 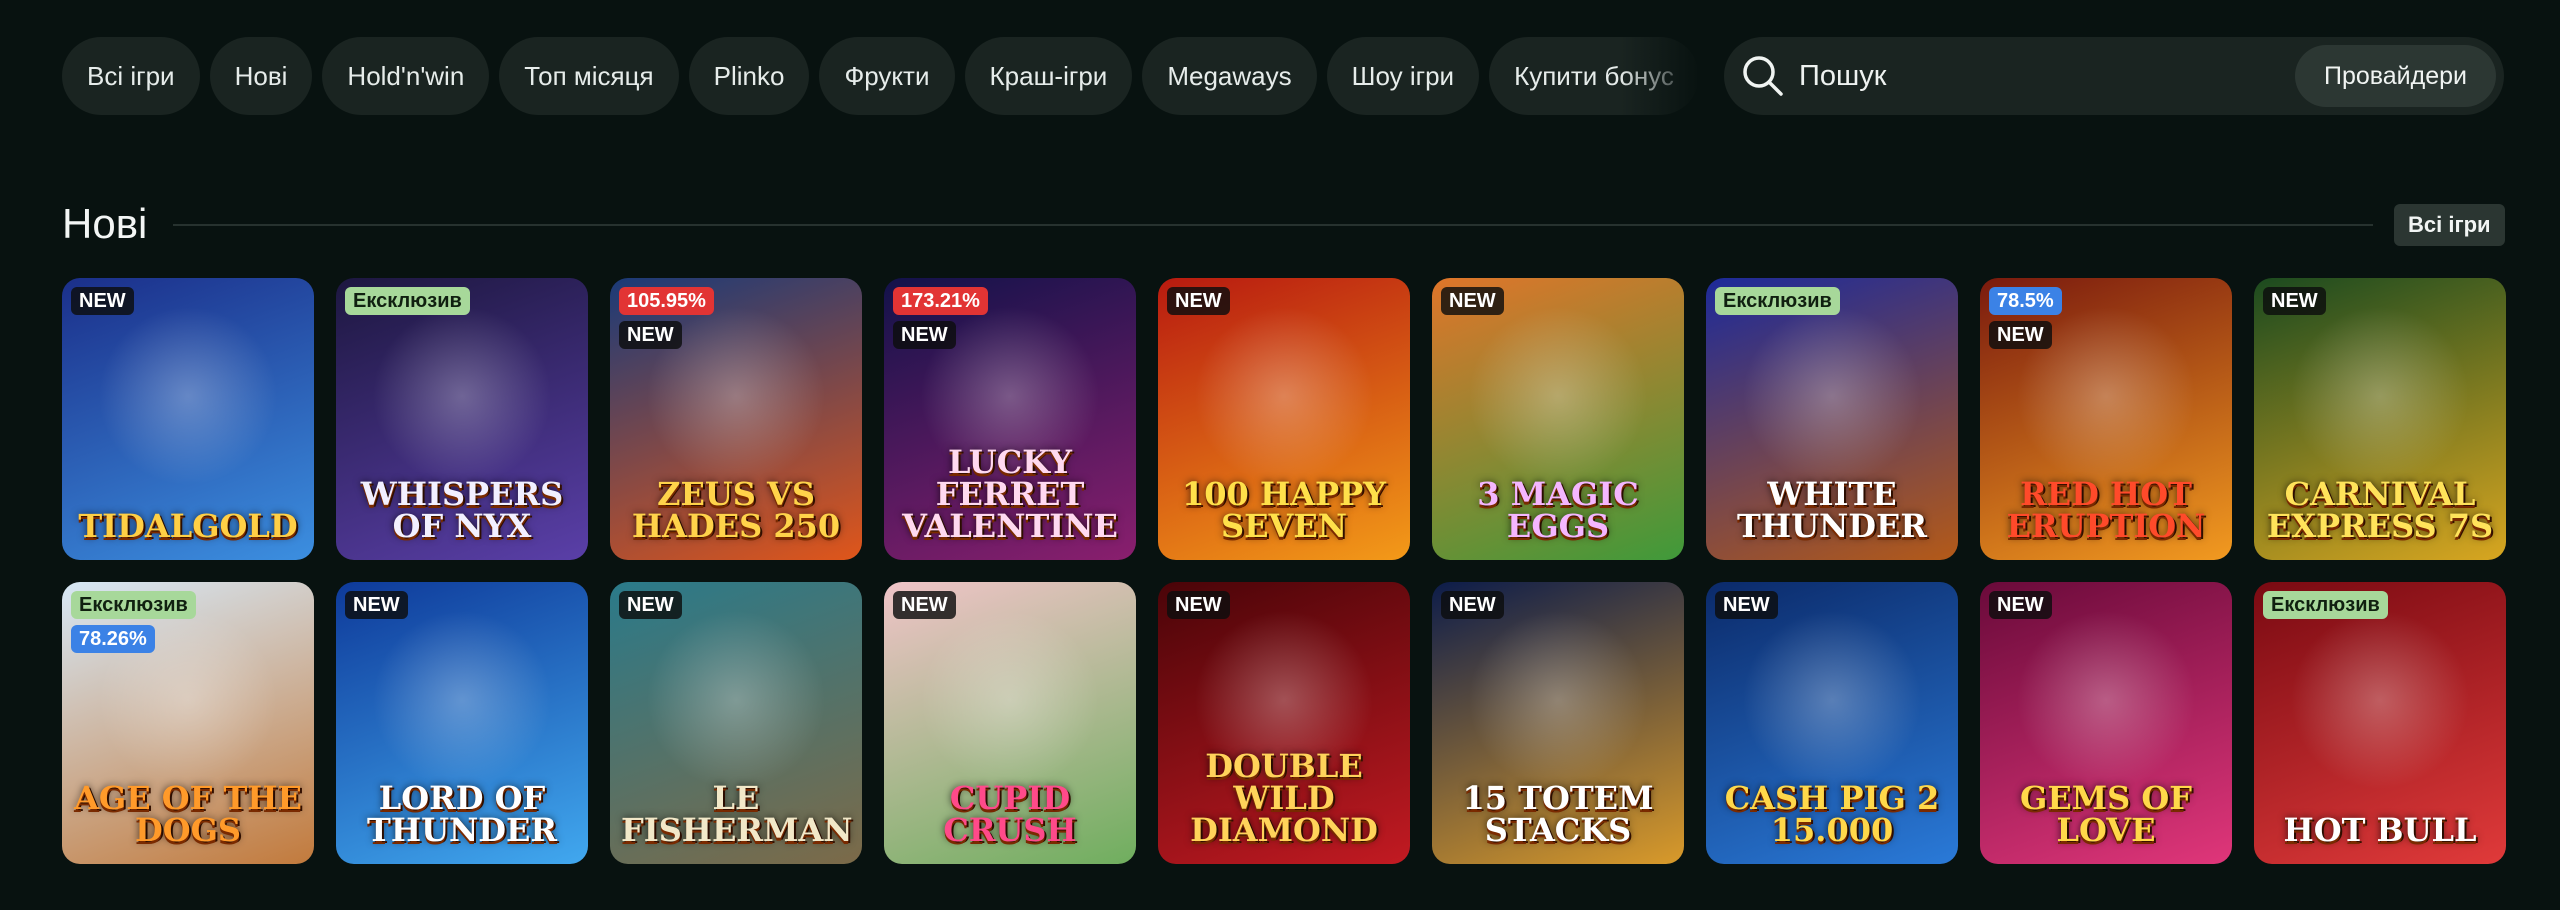 What do you see at coordinates (736, 510) in the screenshot?
I see `game-title: ZEUS VS HADES 250` at bounding box center [736, 510].